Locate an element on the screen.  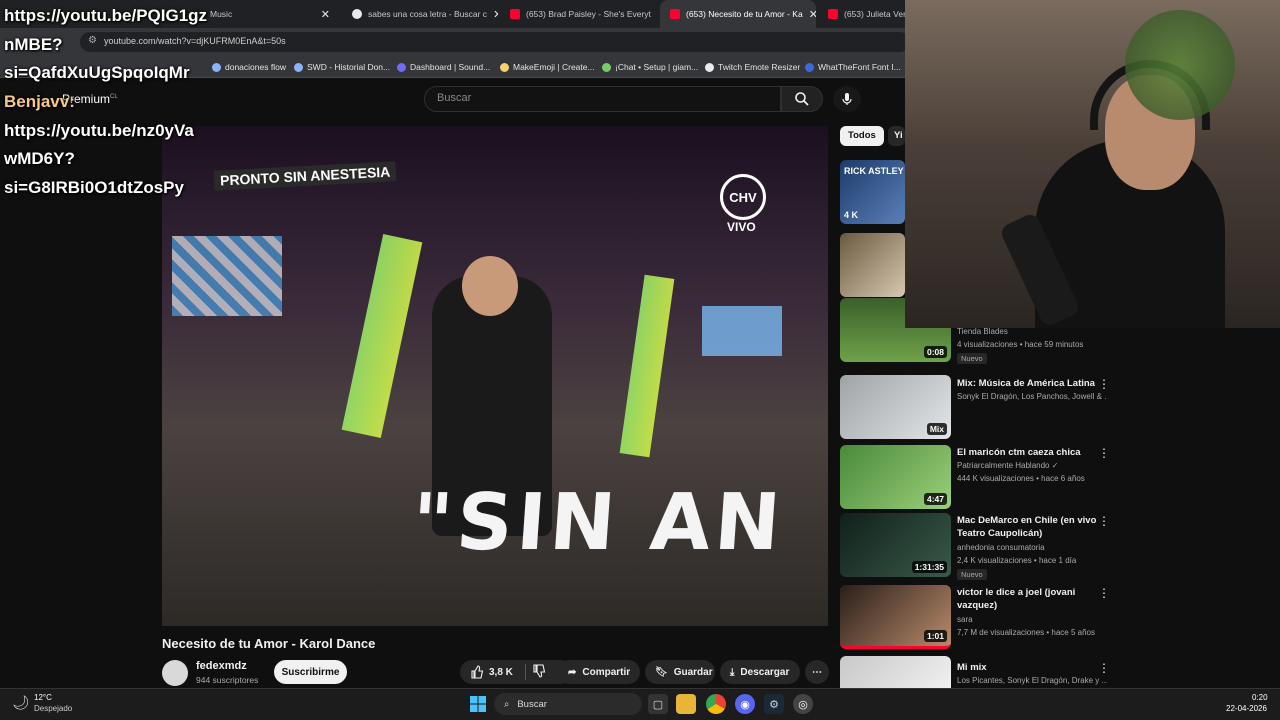
start-button is located at coordinates (478, 704).